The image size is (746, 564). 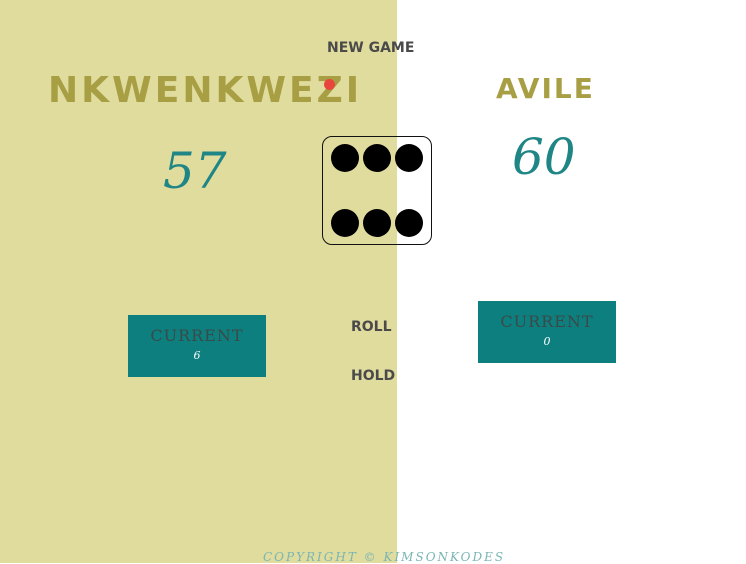 I want to click on copyright-footer: COPYRIGHT © KIMSONKODES, so click(x=384, y=557).